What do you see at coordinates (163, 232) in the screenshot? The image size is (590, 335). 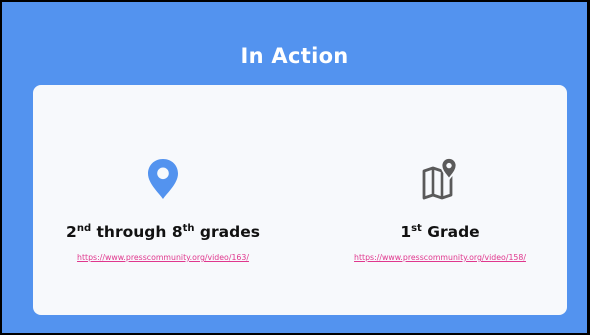 I see `grades-label: 2nd through 8th grades` at bounding box center [163, 232].